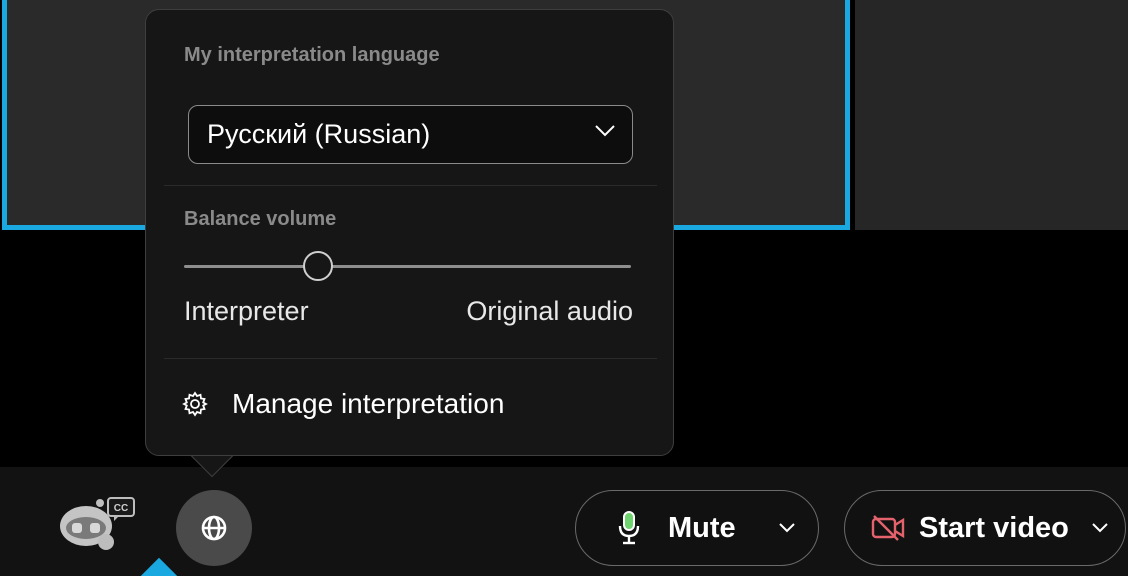 Image resolution: width=1128 pixels, height=576 pixels. What do you see at coordinates (312, 55) in the screenshot?
I see `language-heading: My interpretation language` at bounding box center [312, 55].